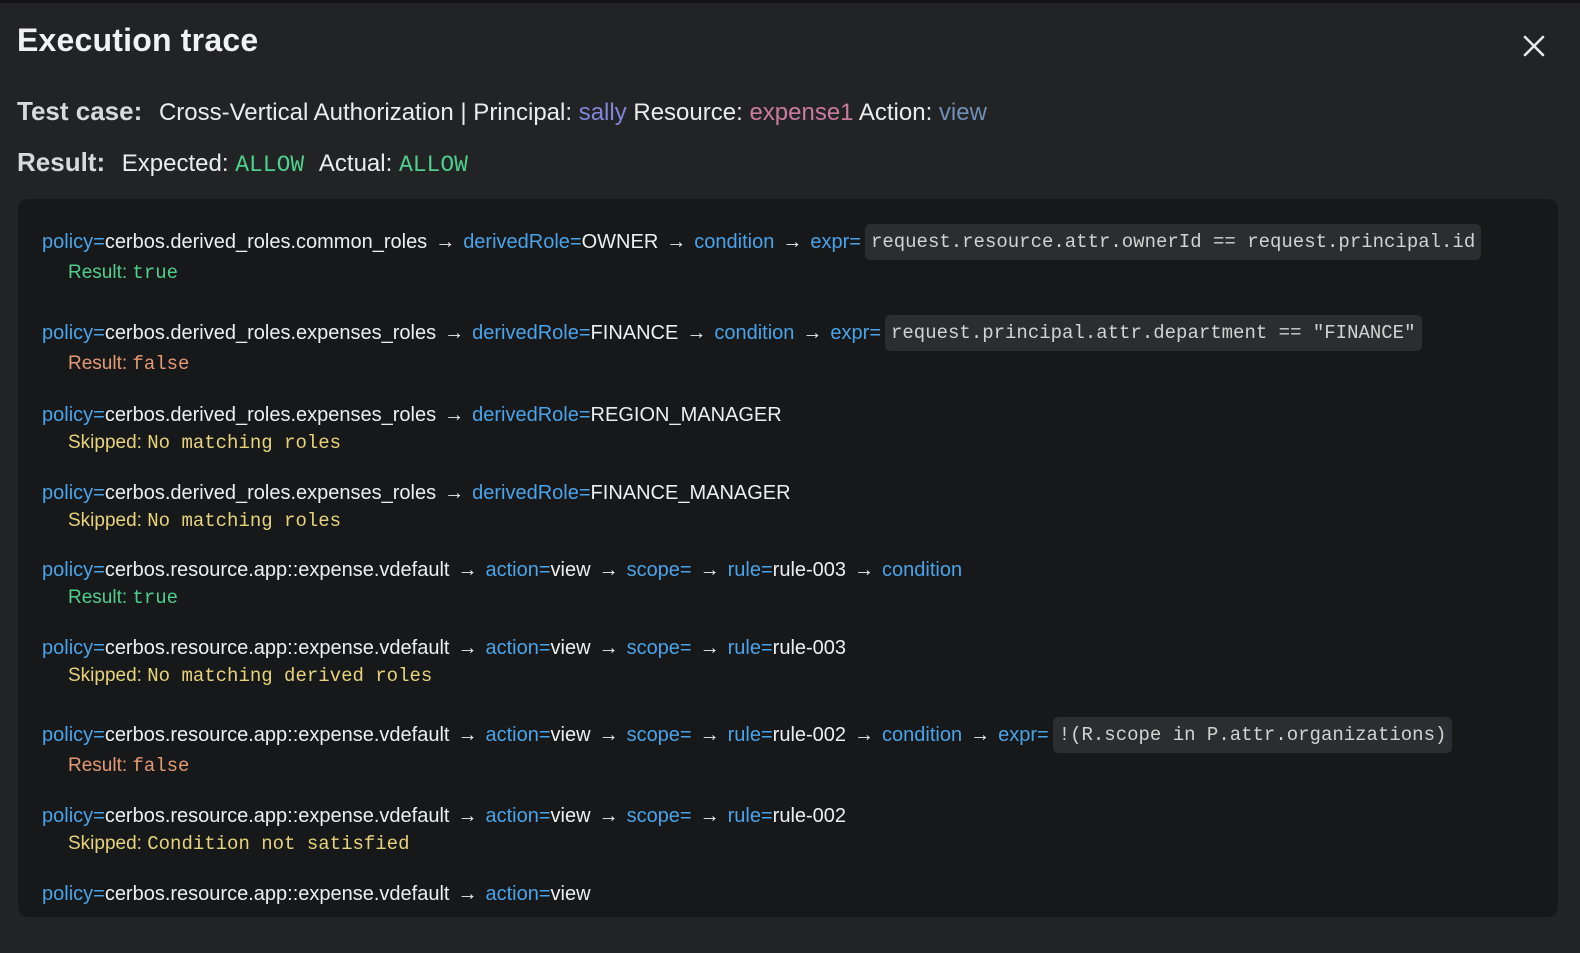  Describe the element at coordinates (801, 112) in the screenshot. I see `resource-value: expense1` at that location.